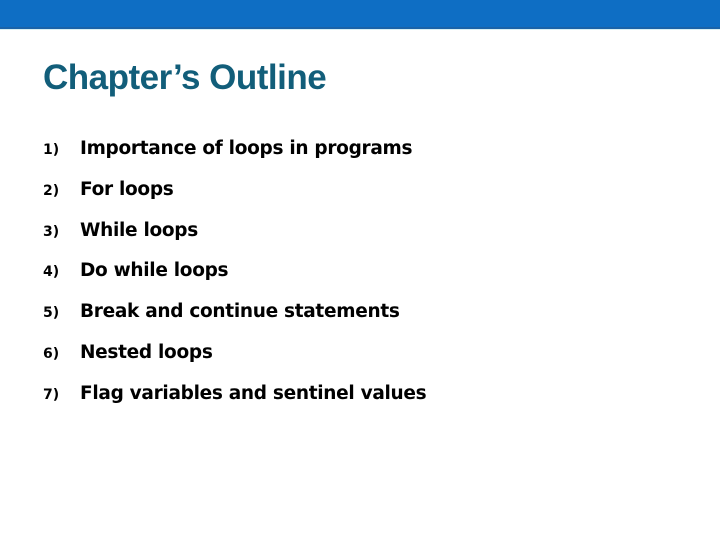 The height and width of the screenshot is (540, 720). I want to click on outline-item-number: 2), so click(51, 190).